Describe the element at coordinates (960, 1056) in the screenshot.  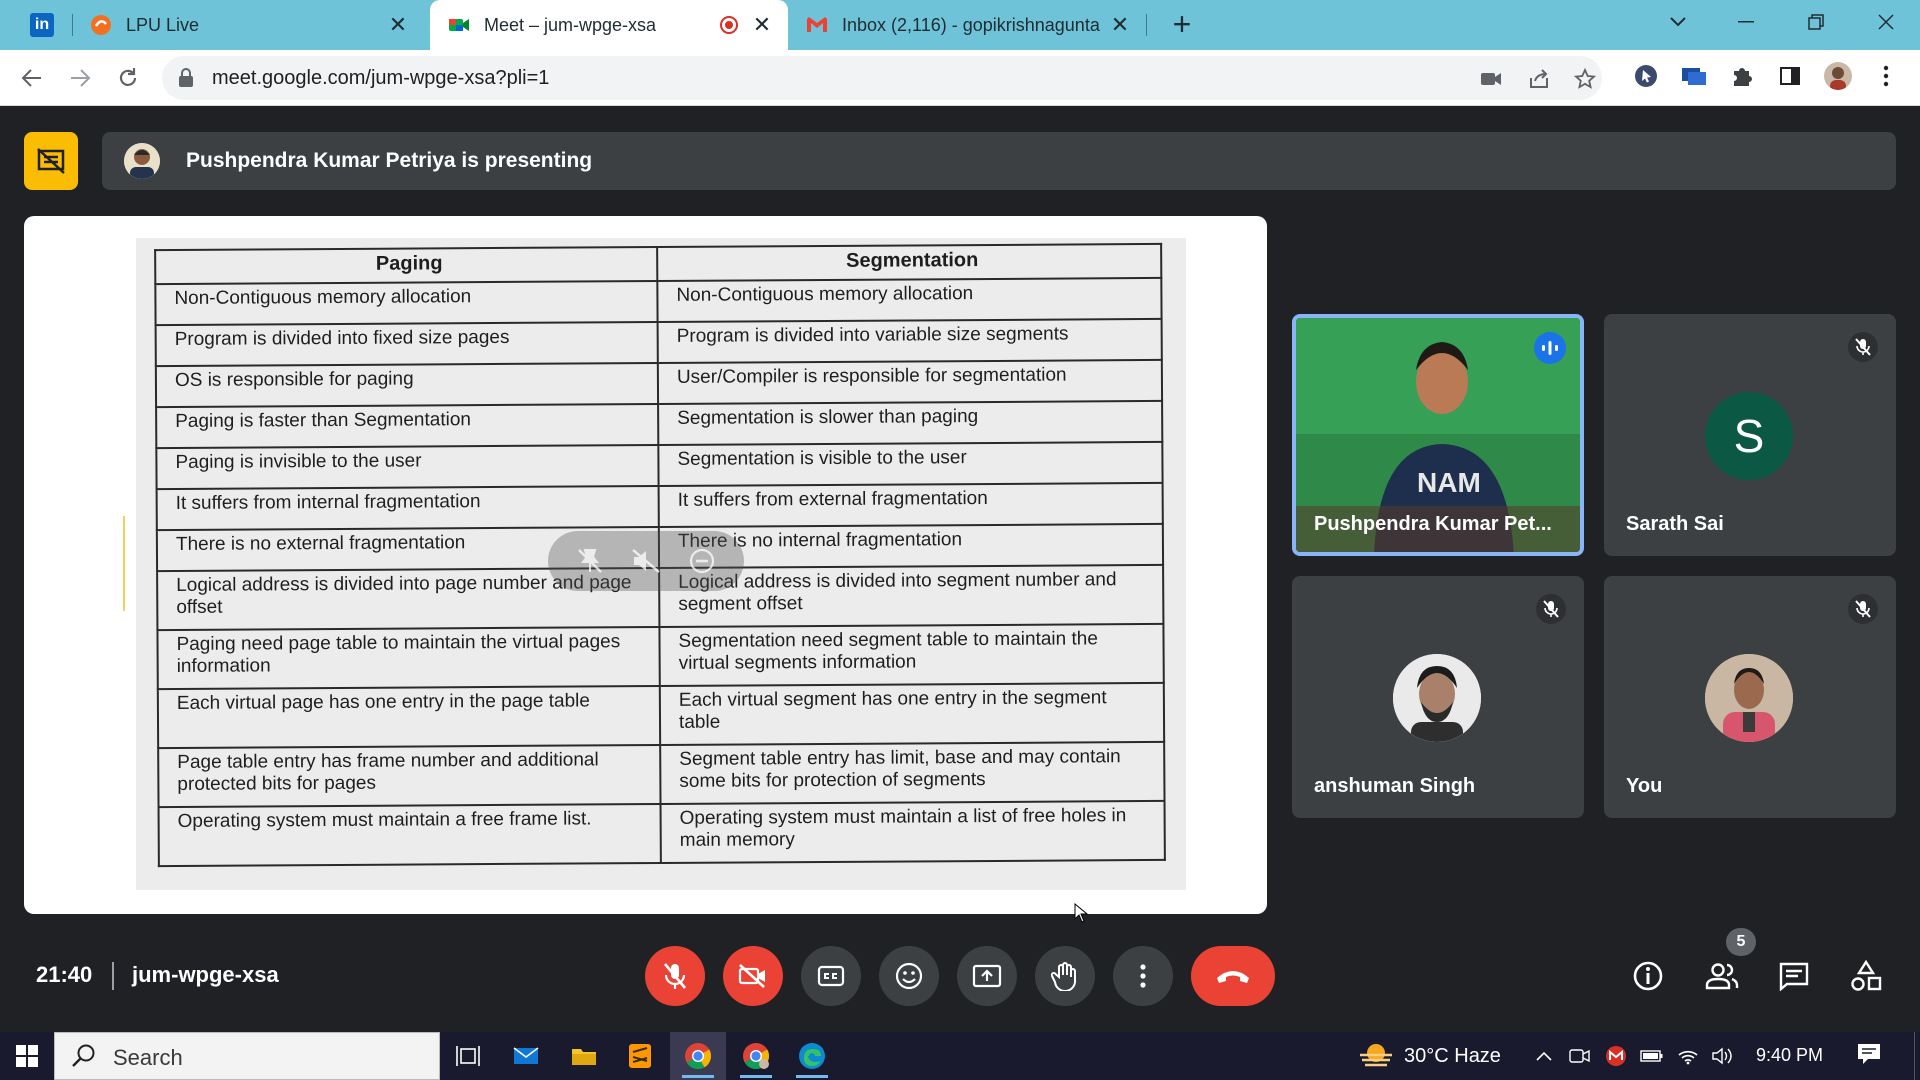
I see `windows-taskbar: Search 30°C Haze 9:40 PM` at that location.